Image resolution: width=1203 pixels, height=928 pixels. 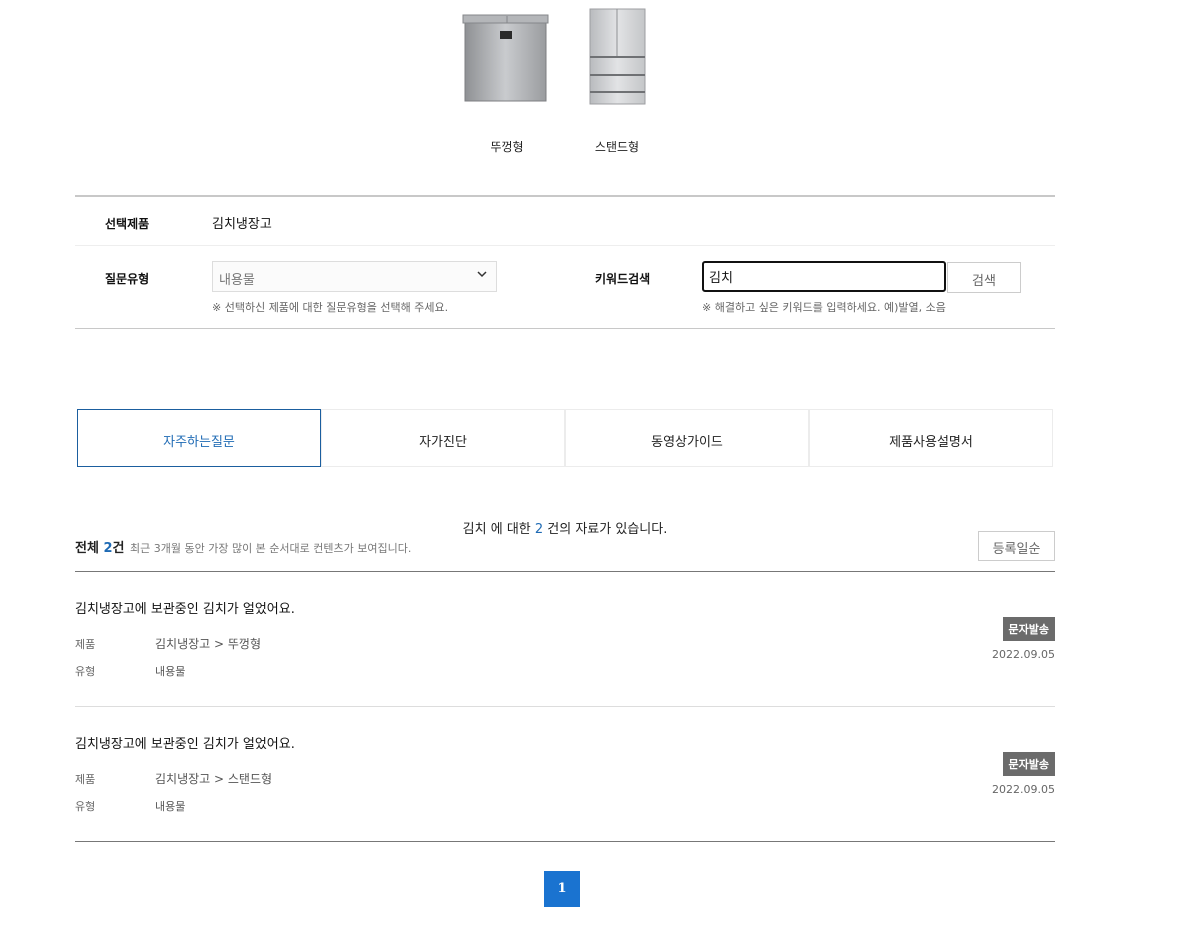 What do you see at coordinates (127, 279) in the screenshot?
I see `question-type-label: 질문유형` at bounding box center [127, 279].